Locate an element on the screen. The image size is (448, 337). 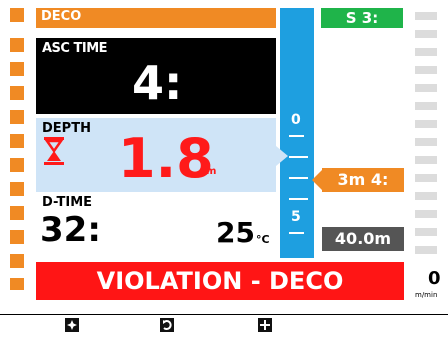
plus-icon is located at coordinates (265, 325).